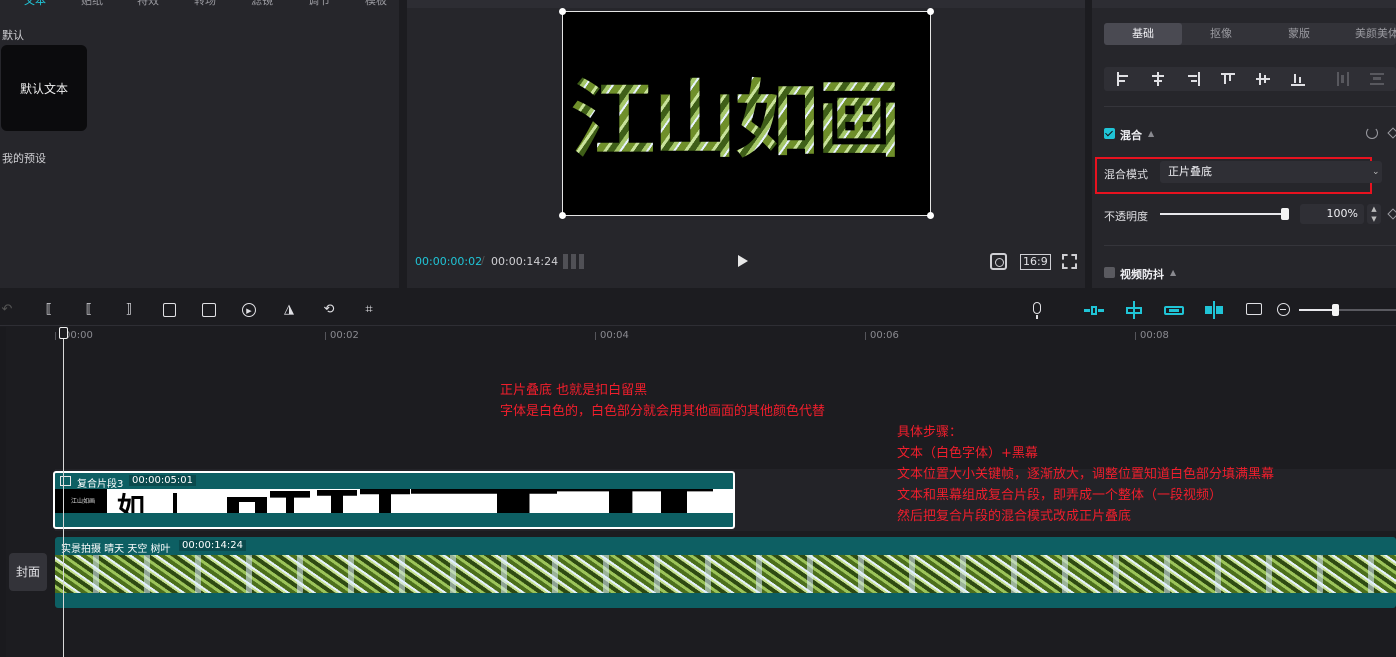  What do you see at coordinates (249, 310) in the screenshot?
I see `reverse-icon: ▶` at bounding box center [249, 310].